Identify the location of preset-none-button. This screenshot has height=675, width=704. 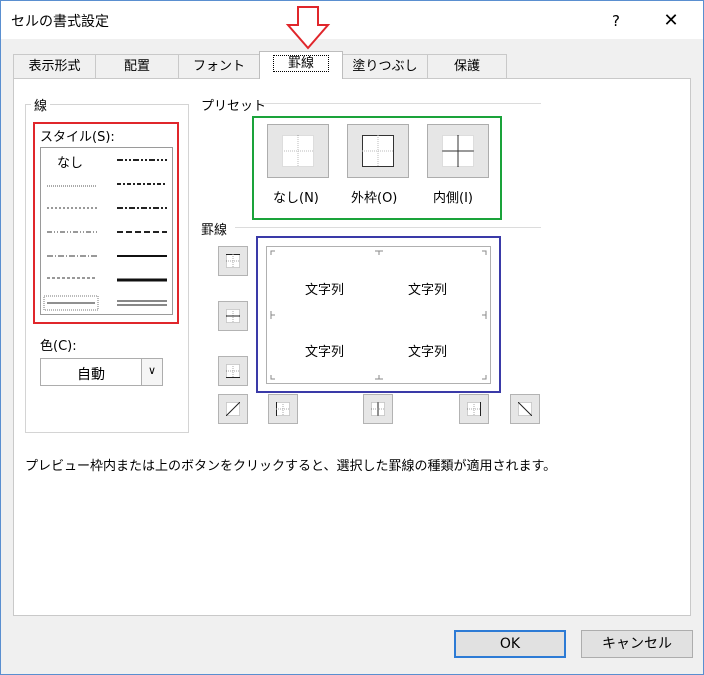
(298, 151).